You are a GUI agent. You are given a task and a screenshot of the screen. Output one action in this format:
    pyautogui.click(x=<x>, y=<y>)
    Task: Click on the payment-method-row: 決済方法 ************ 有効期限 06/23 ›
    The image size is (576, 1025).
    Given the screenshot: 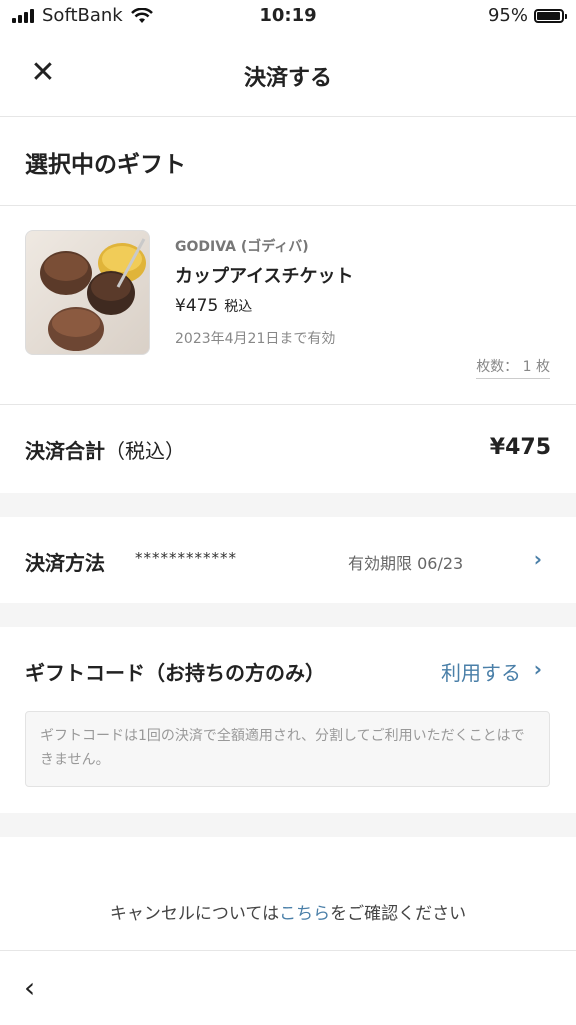 What is the action you would take?
    pyautogui.click(x=288, y=560)
    